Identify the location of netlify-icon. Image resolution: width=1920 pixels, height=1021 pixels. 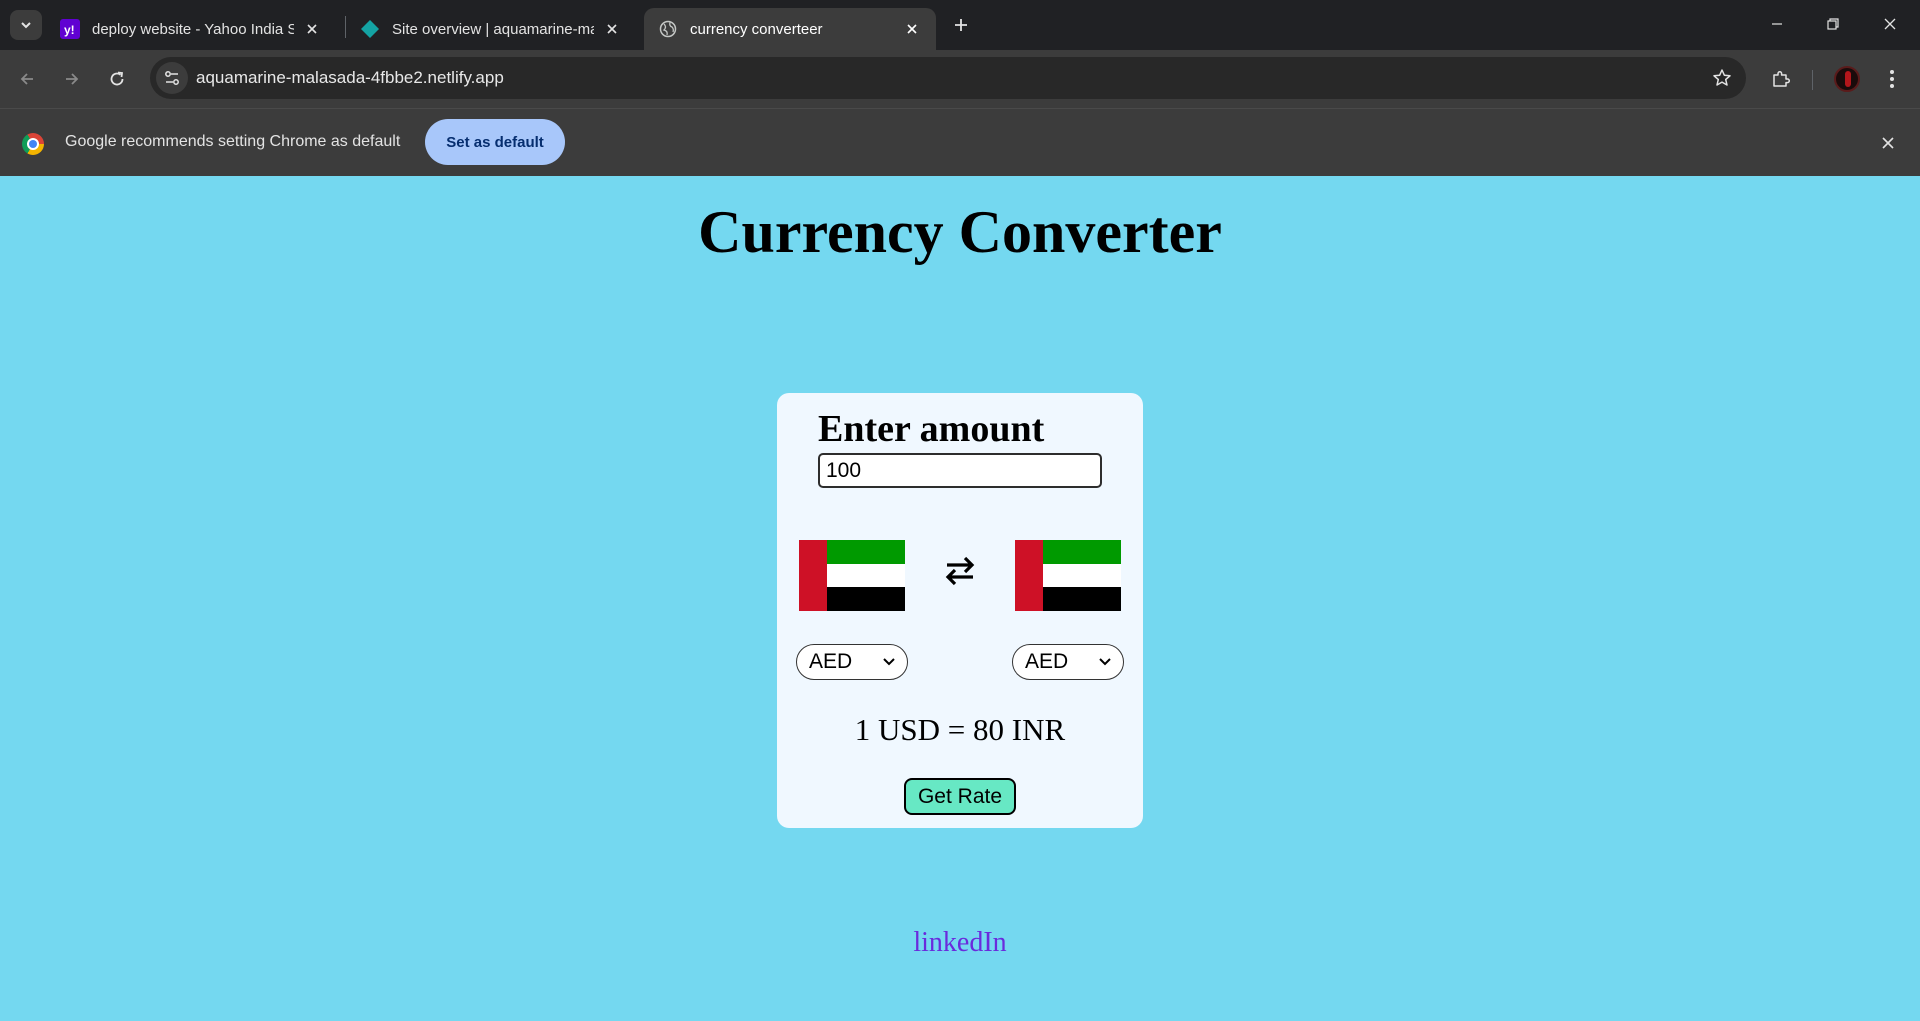
(370, 29).